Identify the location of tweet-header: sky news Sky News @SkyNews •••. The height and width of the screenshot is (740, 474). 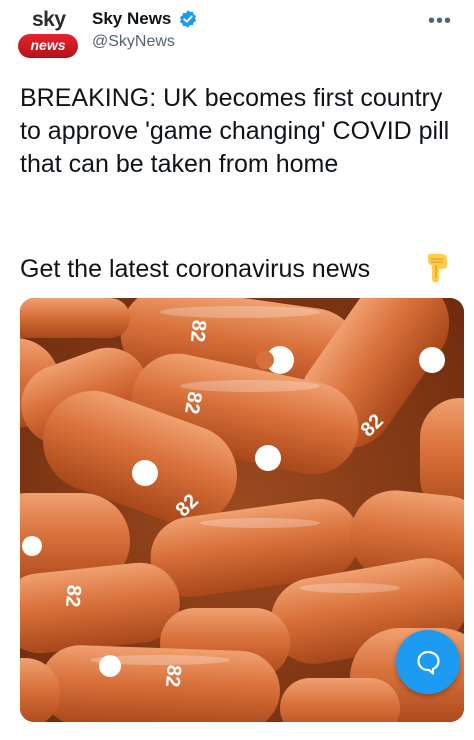
(237, 35).